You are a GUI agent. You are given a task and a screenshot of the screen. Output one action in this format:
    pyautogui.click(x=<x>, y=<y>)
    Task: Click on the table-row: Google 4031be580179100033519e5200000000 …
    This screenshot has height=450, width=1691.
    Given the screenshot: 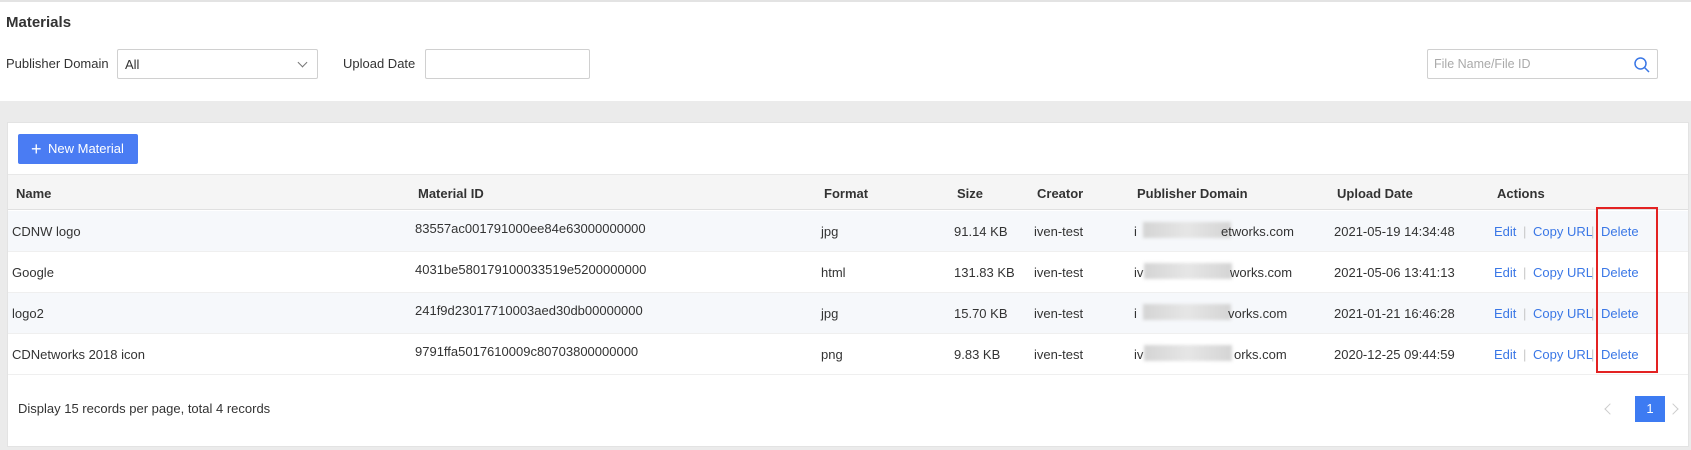 What is the action you would take?
    pyautogui.click(x=848, y=272)
    